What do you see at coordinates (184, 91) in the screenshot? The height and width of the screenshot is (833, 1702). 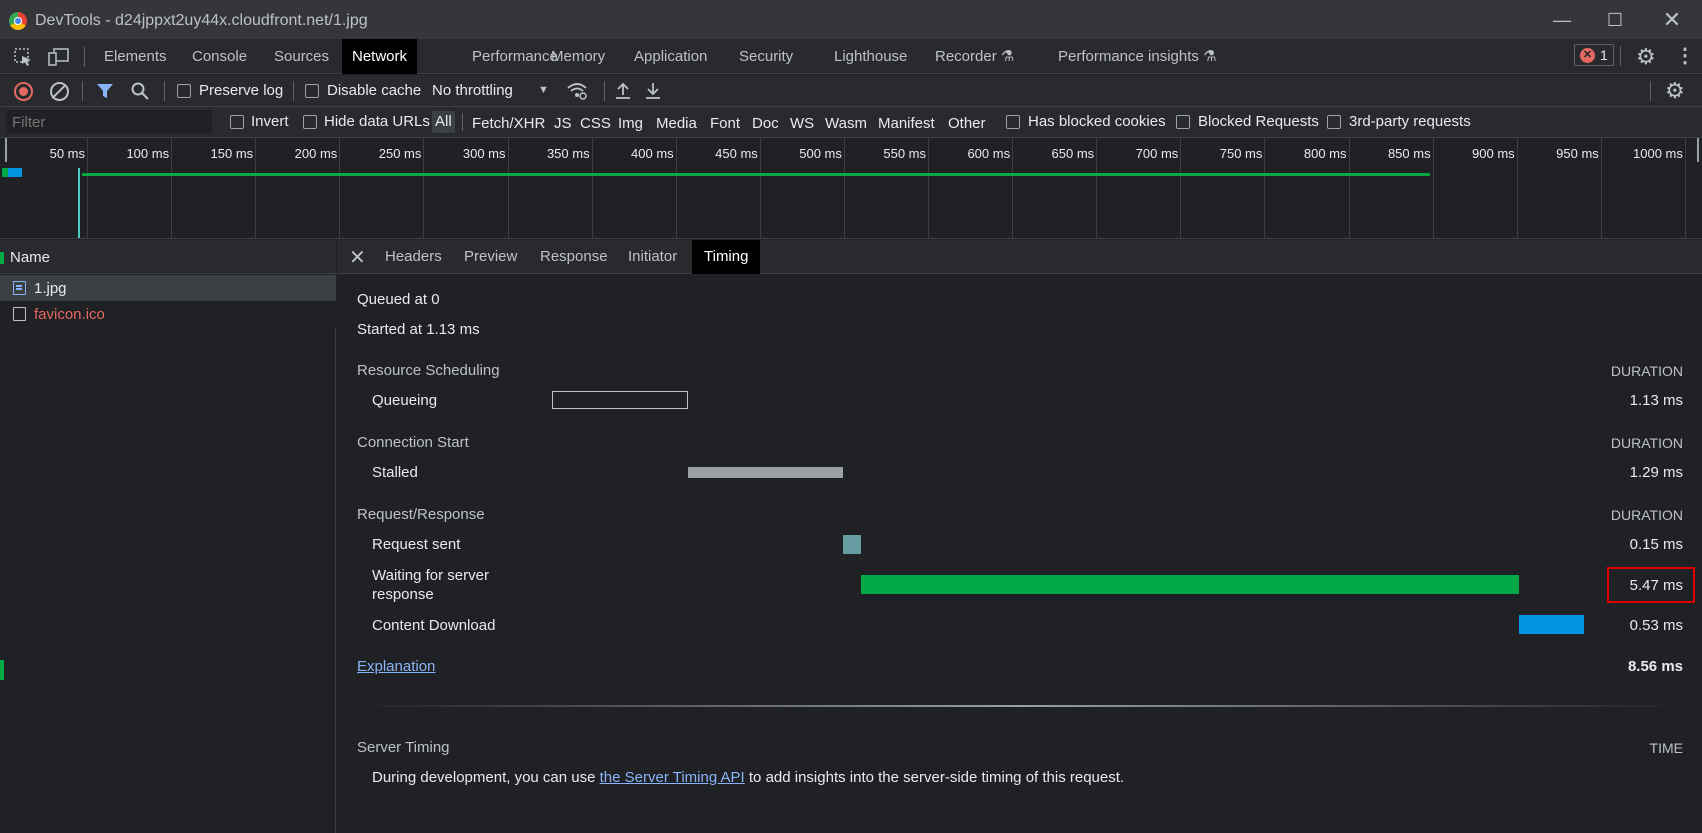 I see `preserve-log-checkbox` at bounding box center [184, 91].